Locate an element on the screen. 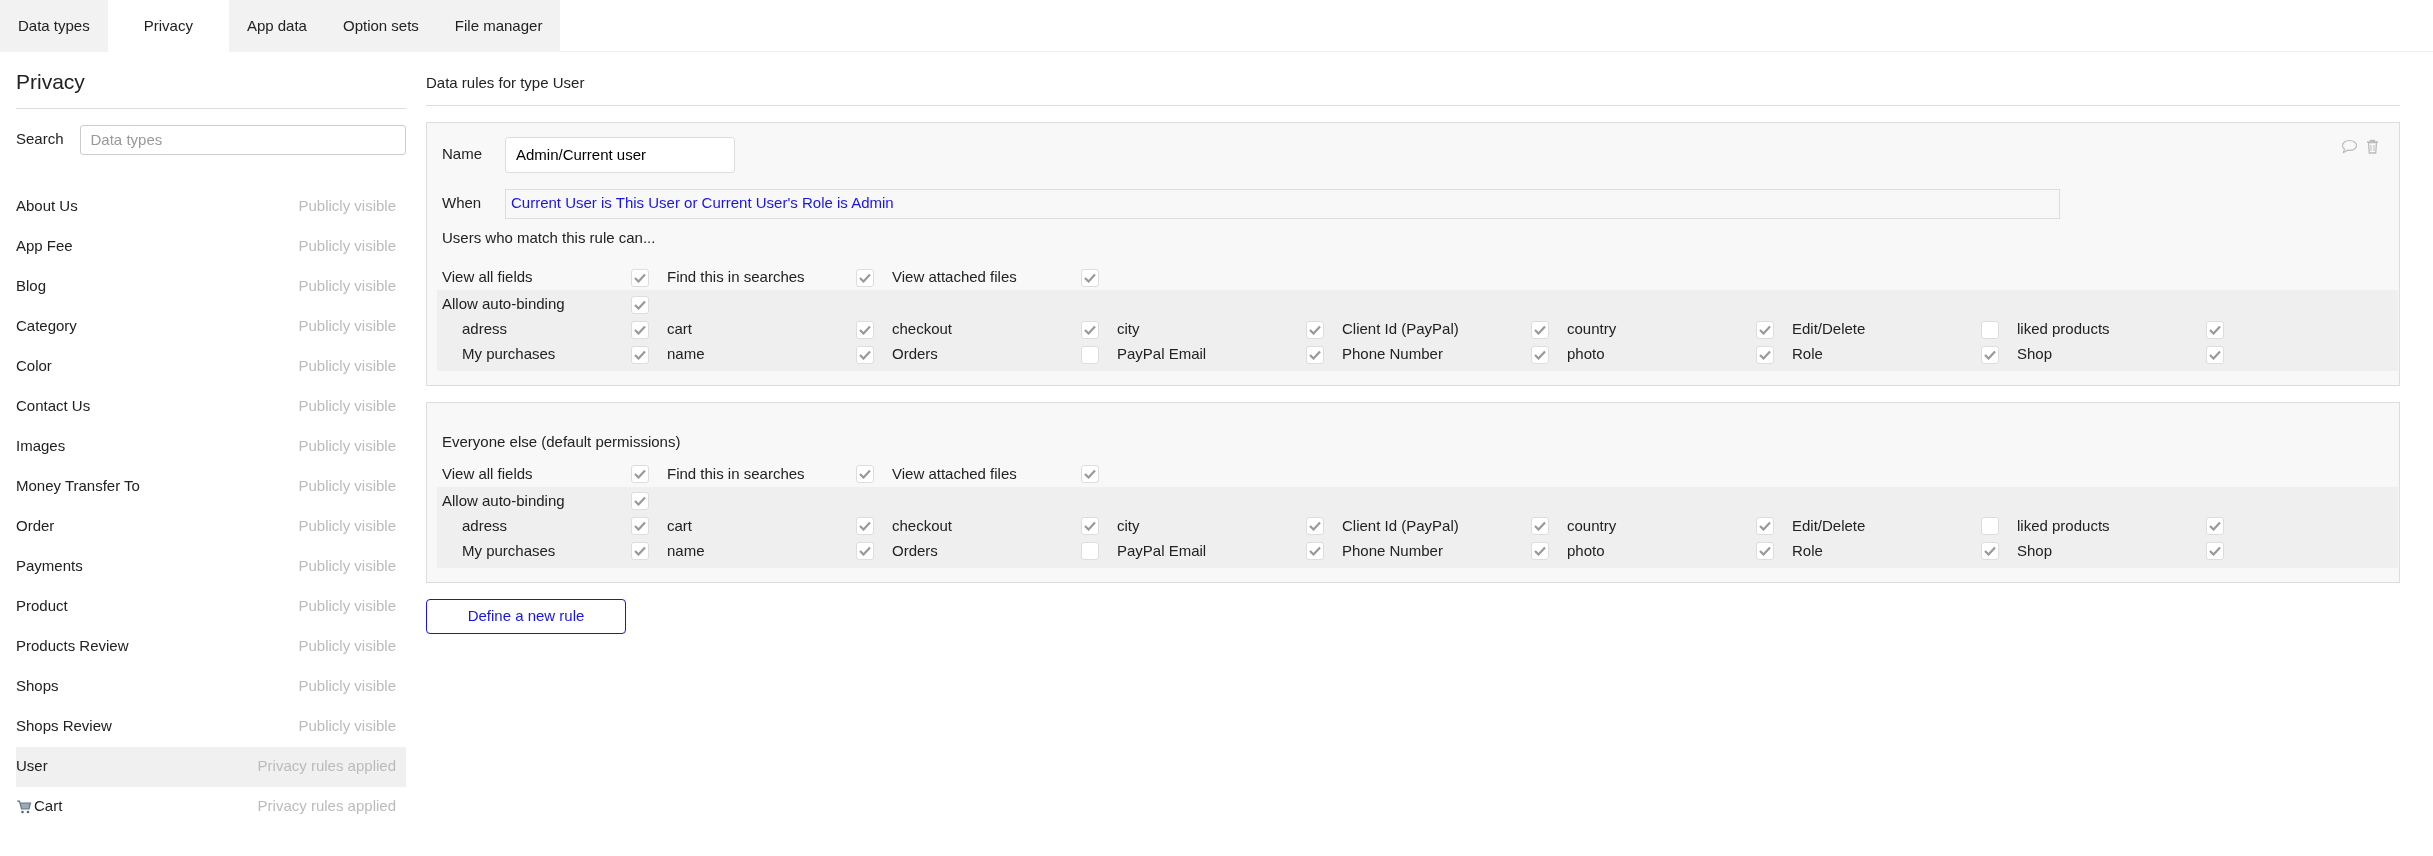 The height and width of the screenshot is (856, 2433). data-type-item: Shops Publicly visible is located at coordinates (211, 686).